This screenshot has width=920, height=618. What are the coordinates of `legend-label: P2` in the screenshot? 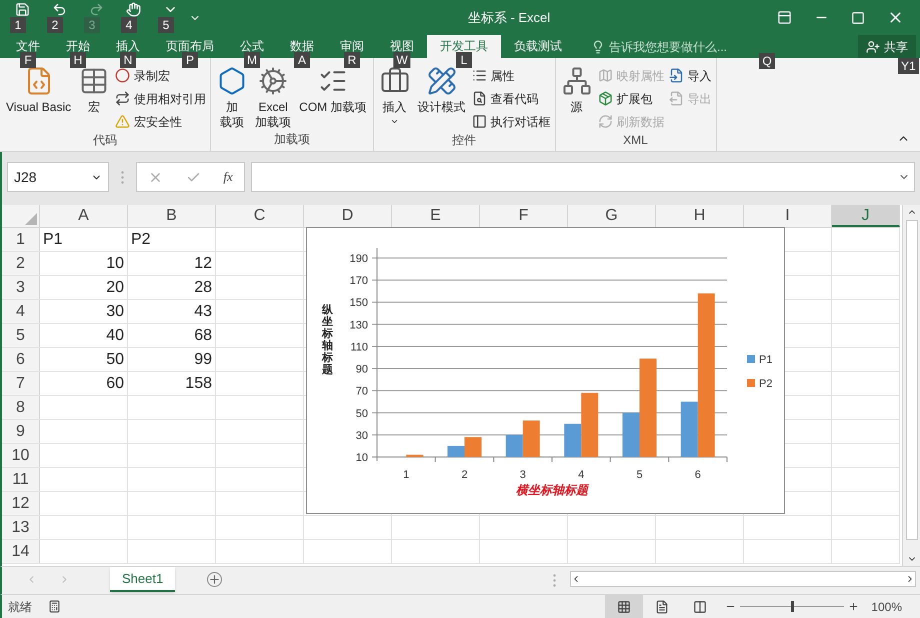 It's located at (765, 384).